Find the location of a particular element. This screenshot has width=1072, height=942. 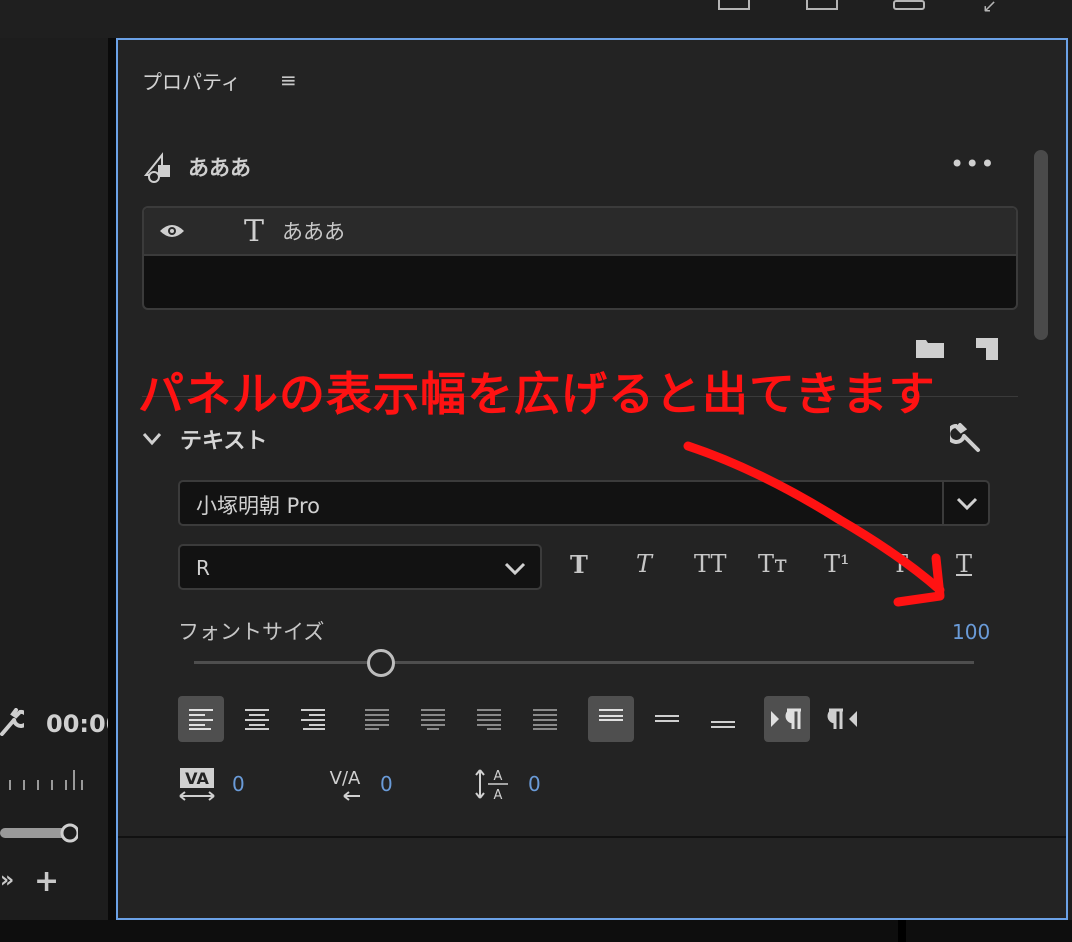

scrollbar is located at coordinates (1041, 245).